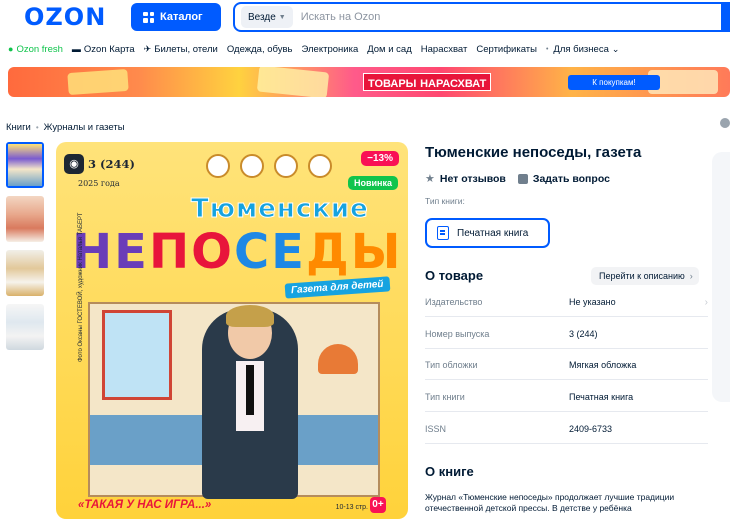  I want to click on search-bar: Везде ▼, so click(481, 17).